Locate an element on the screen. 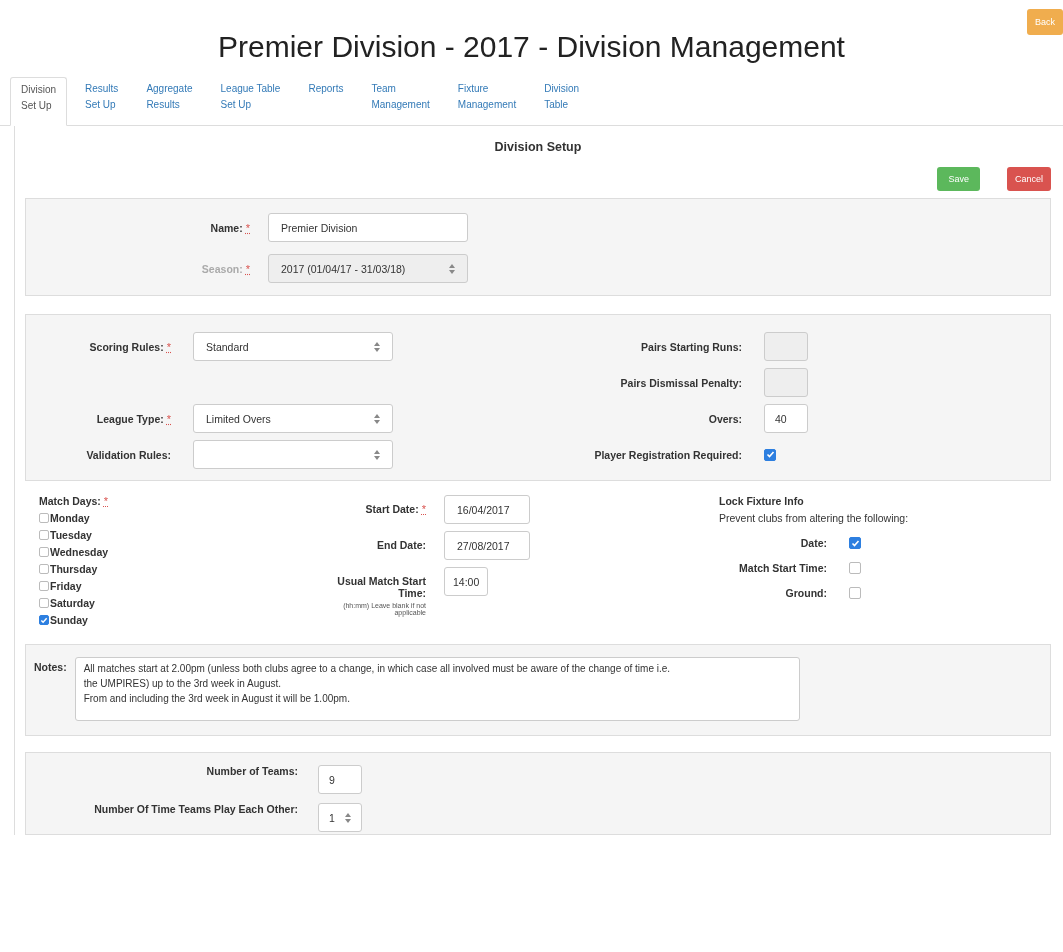 The image size is (1063, 952). number-field: 40 is located at coordinates (786, 418).